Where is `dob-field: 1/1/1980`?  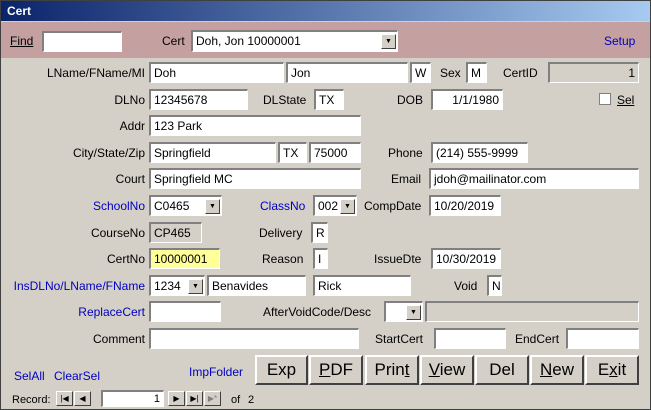
dob-field: 1/1/1980 is located at coordinates (467, 99).